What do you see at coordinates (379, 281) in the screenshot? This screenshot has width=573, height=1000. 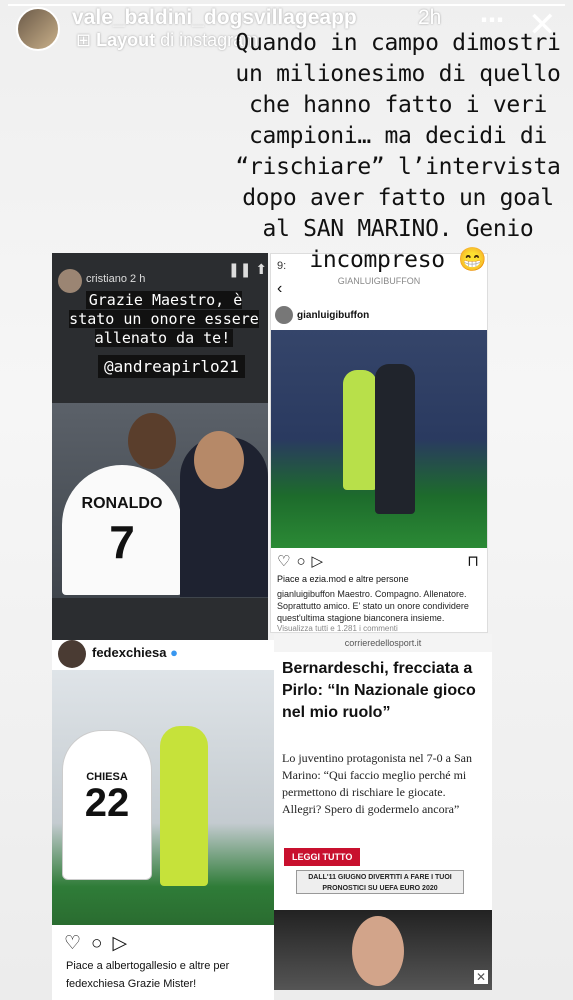 I see `buffon-header: GIANLUIGIBUFFON` at bounding box center [379, 281].